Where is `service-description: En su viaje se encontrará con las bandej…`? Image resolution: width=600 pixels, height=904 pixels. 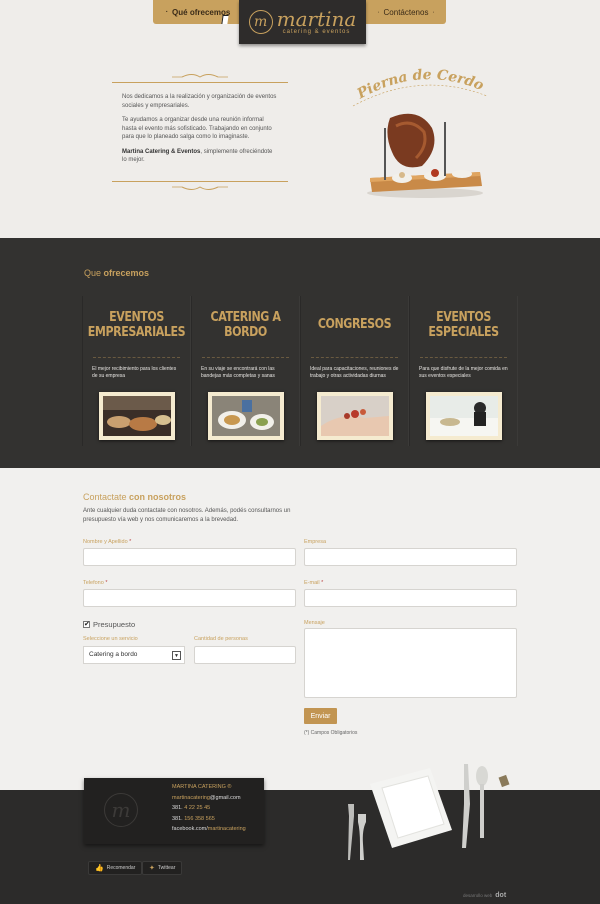 service-description: En su viaje se encontrará con las bandej… is located at coordinates (238, 372).